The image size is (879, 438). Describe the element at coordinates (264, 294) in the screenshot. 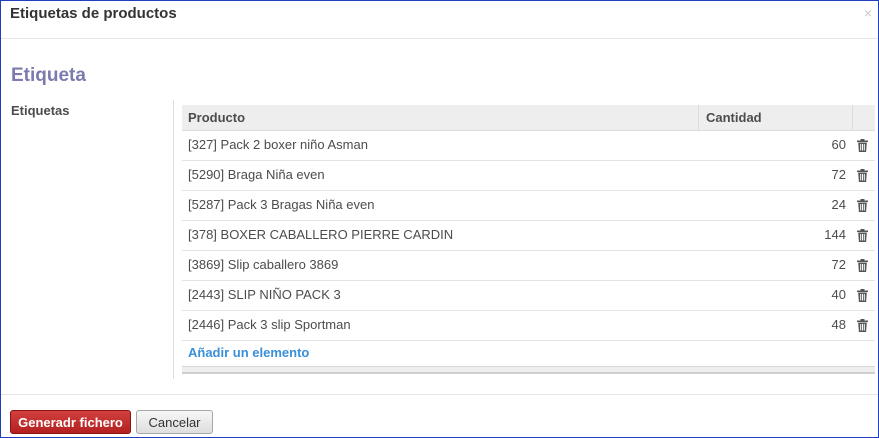

I see `product-cell: [2443] SLIP NIÑO PACK 3` at that location.